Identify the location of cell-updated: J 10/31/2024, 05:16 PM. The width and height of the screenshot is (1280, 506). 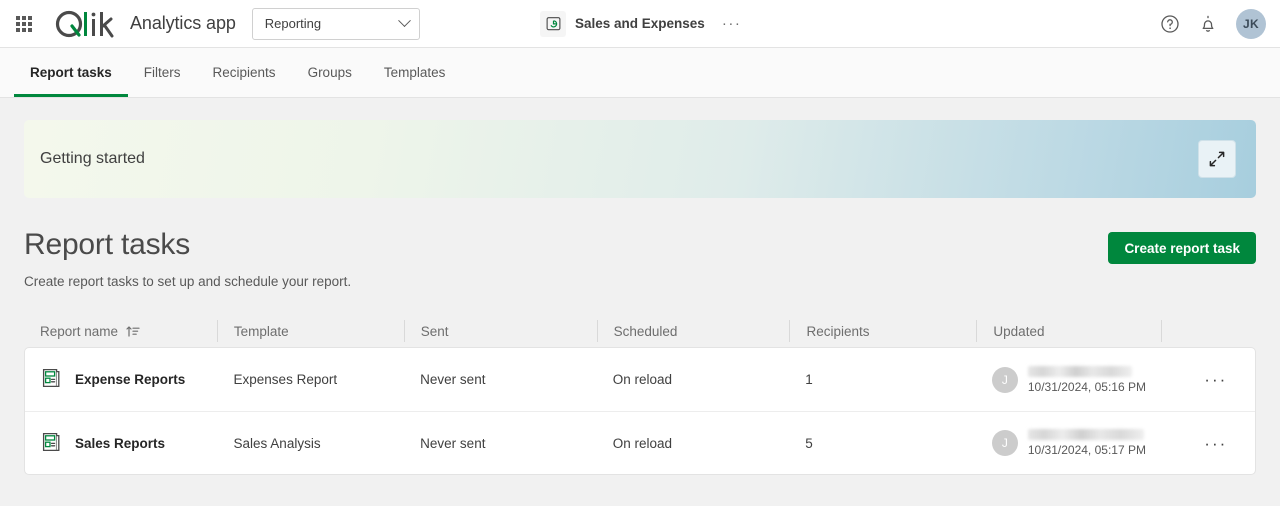
(1068, 379).